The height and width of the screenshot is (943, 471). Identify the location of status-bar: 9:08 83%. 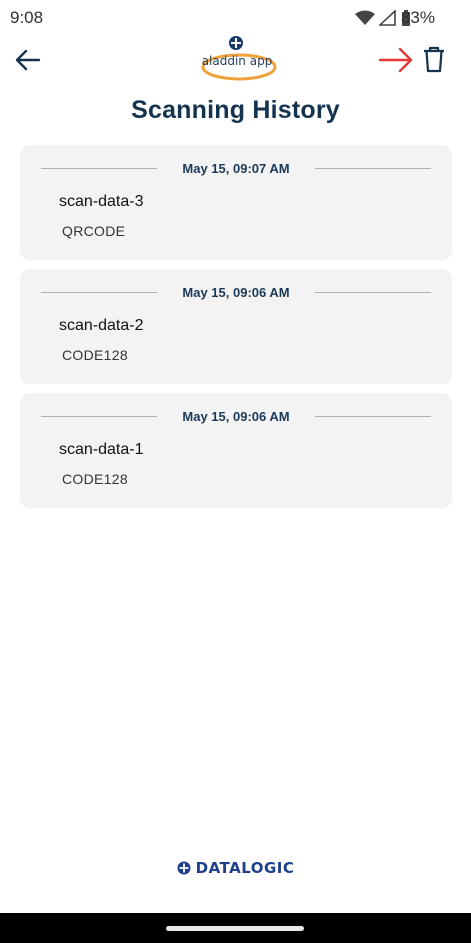
(235, 17).